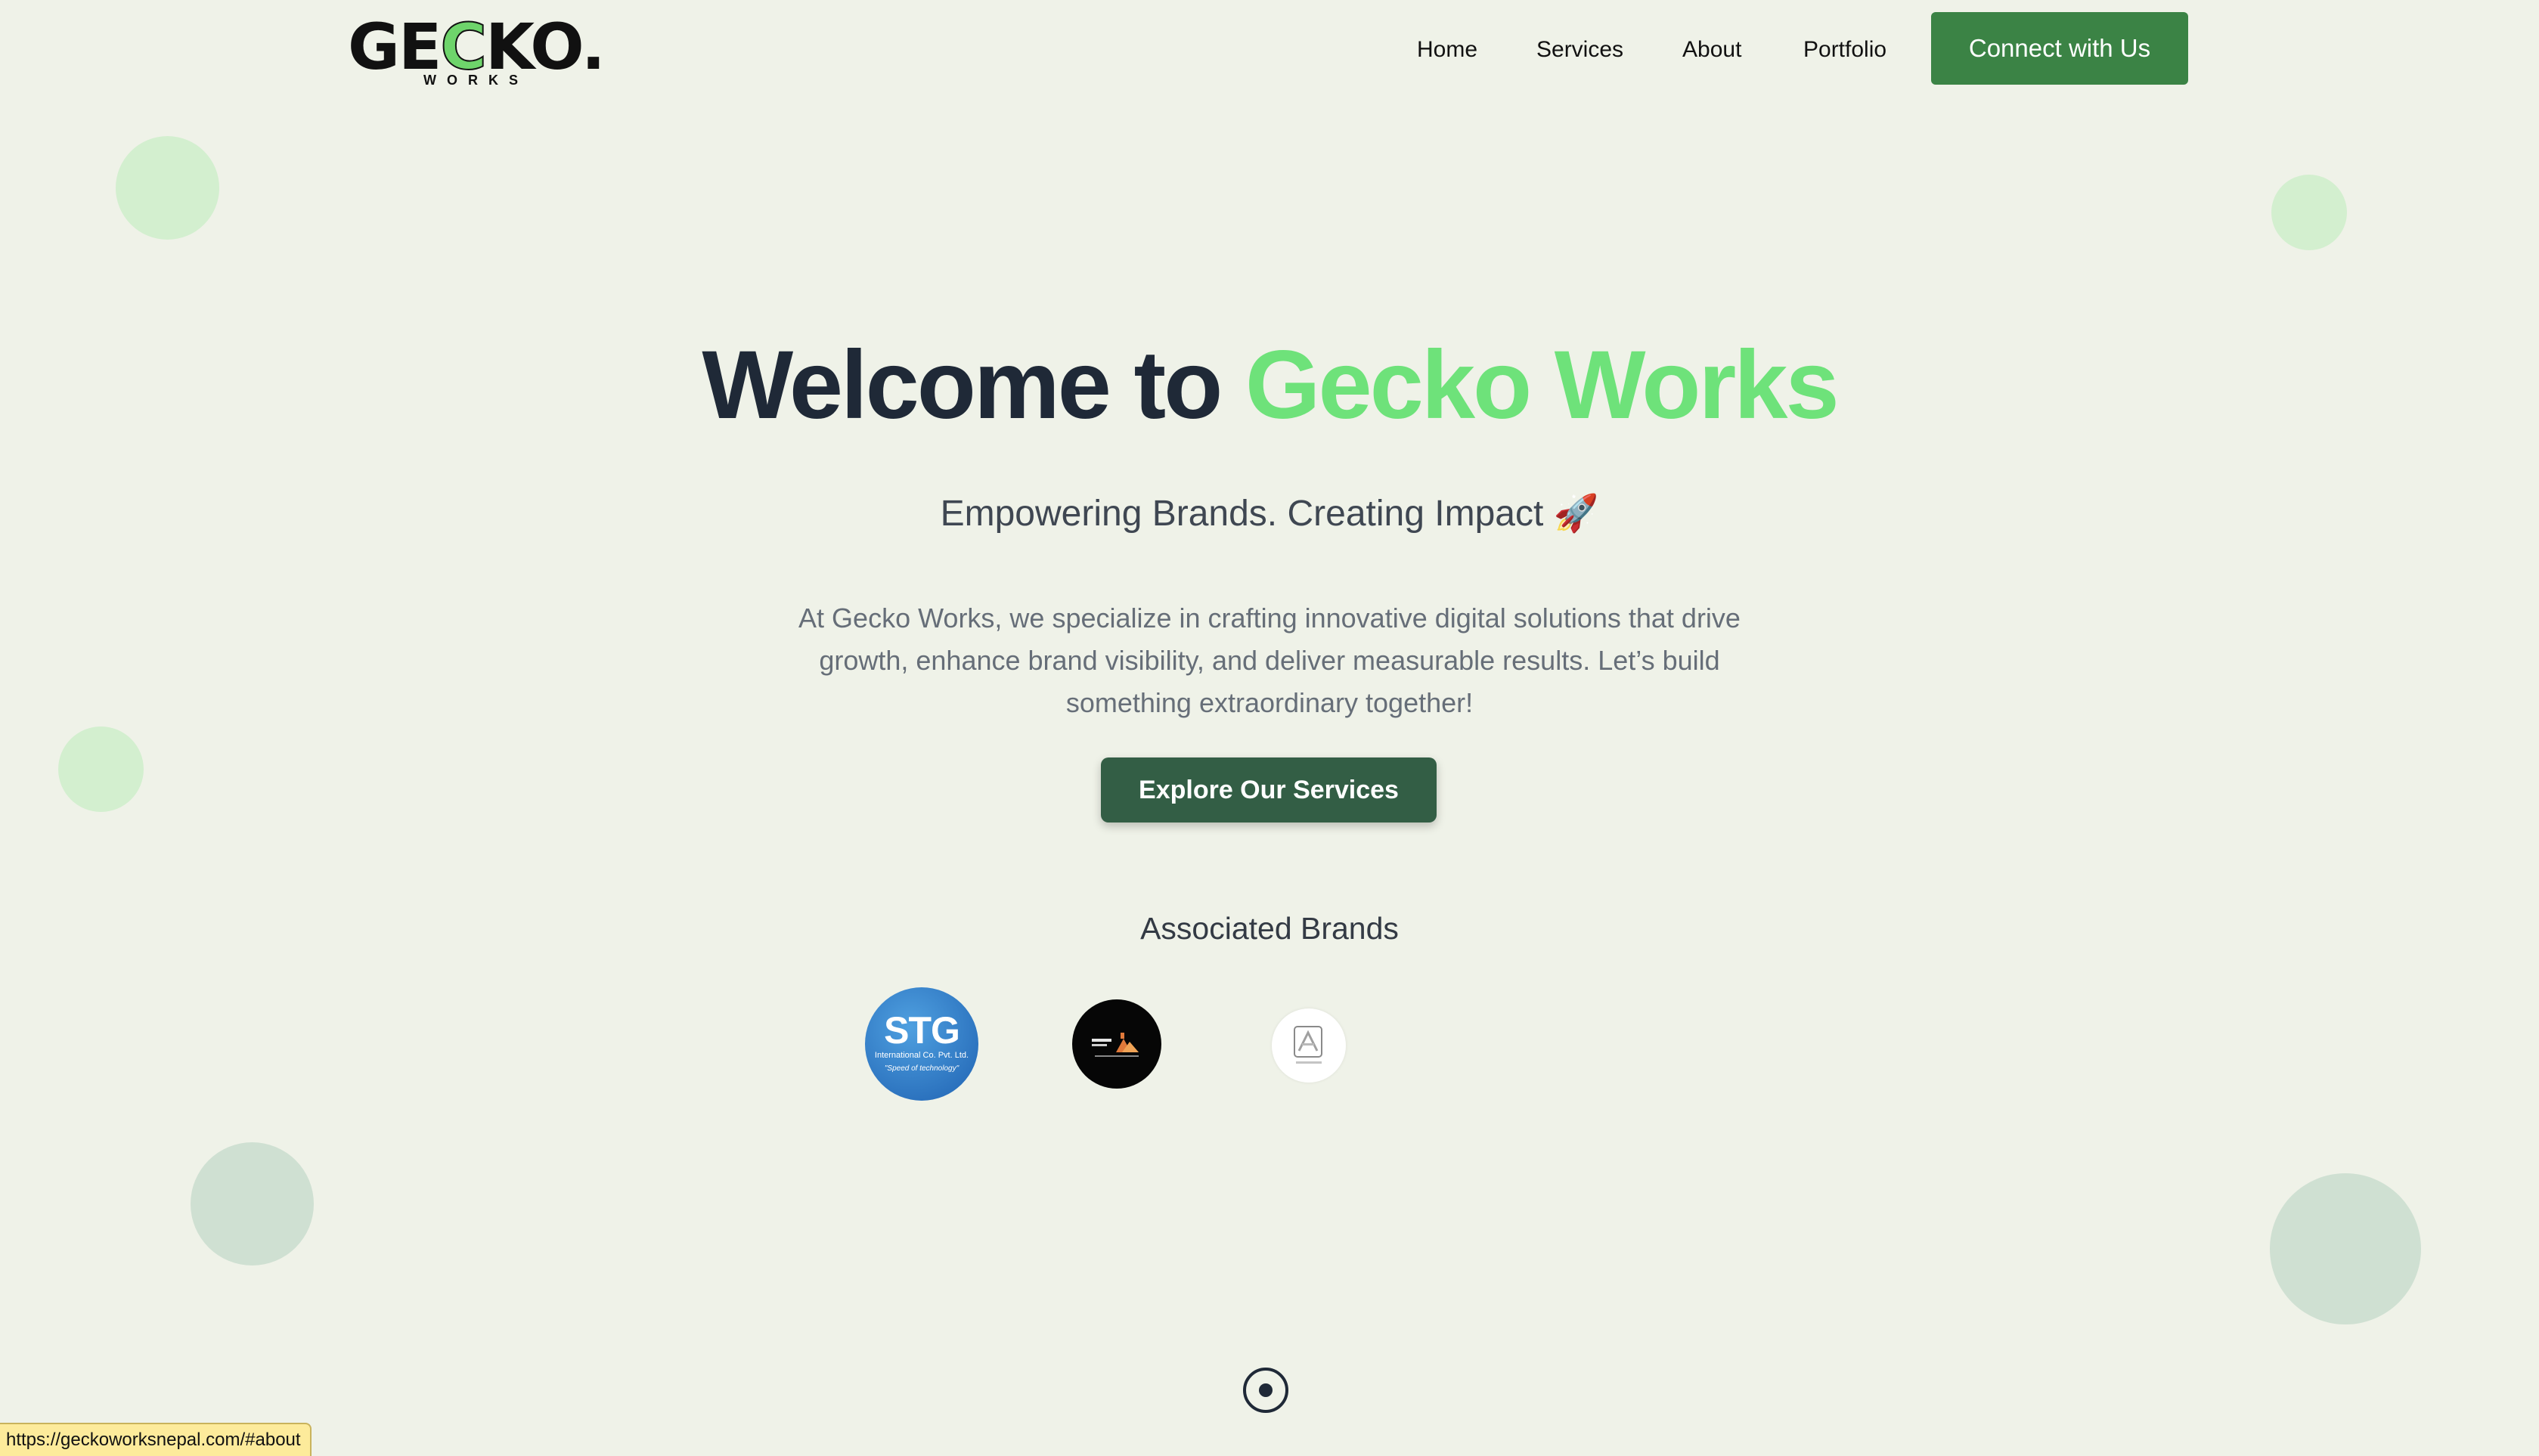  Describe the element at coordinates (476, 80) in the screenshot. I see `logo-subtext: WORKS` at that location.